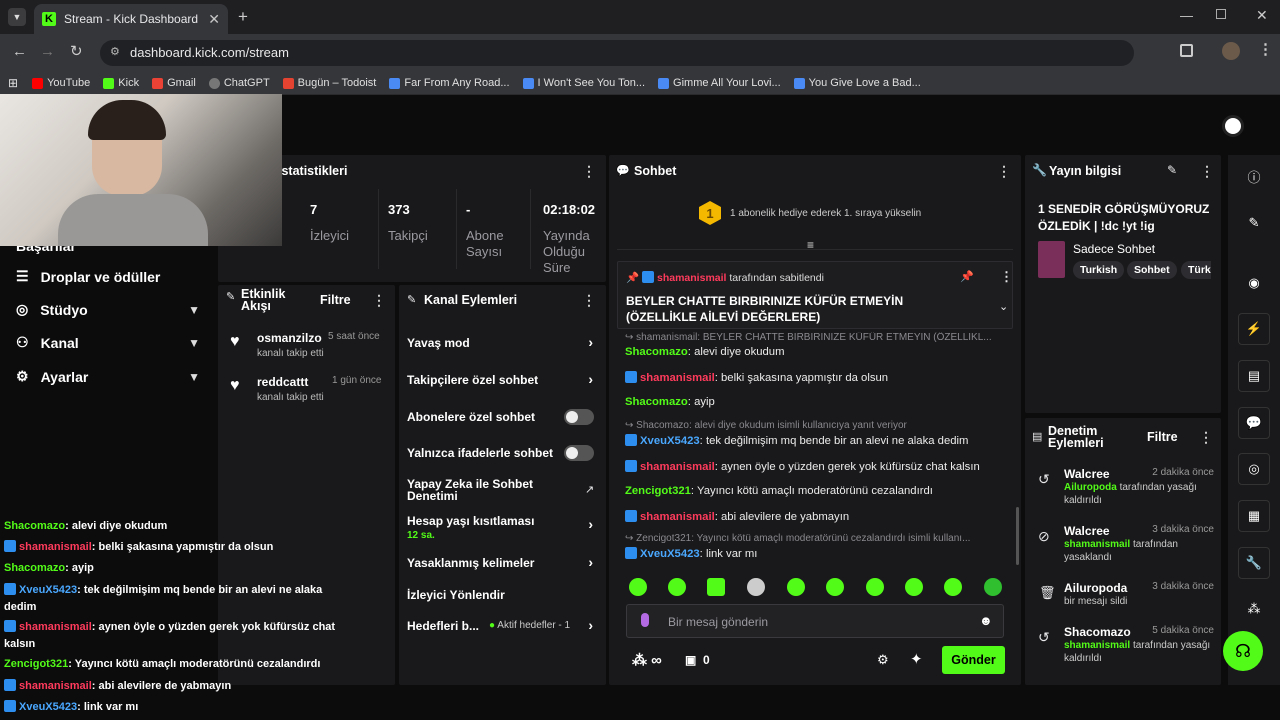 The width and height of the screenshot is (1280, 720). Describe the element at coordinates (647, 660) in the screenshot. I see `points-display: ⁂ ∞` at that location.